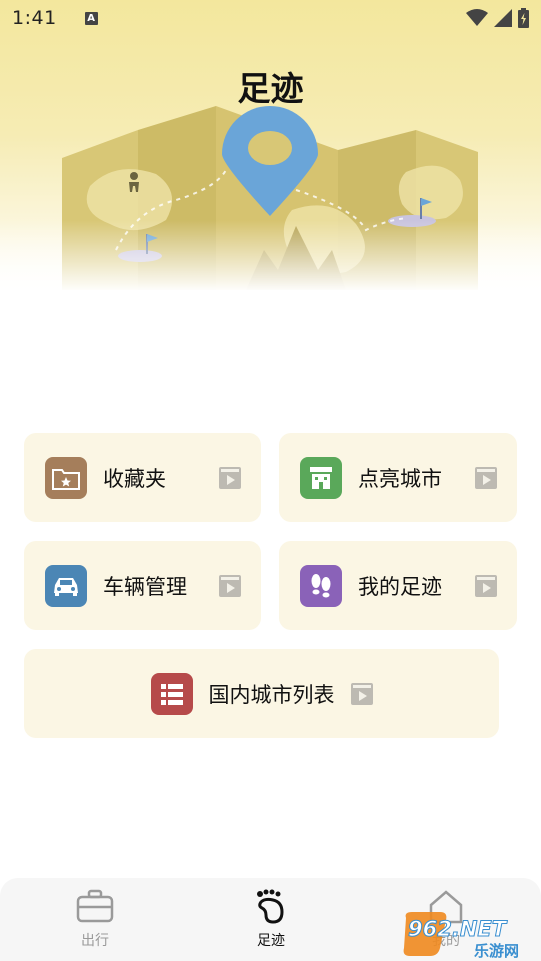 The image size is (541, 961). I want to click on building-icon, so click(321, 477).